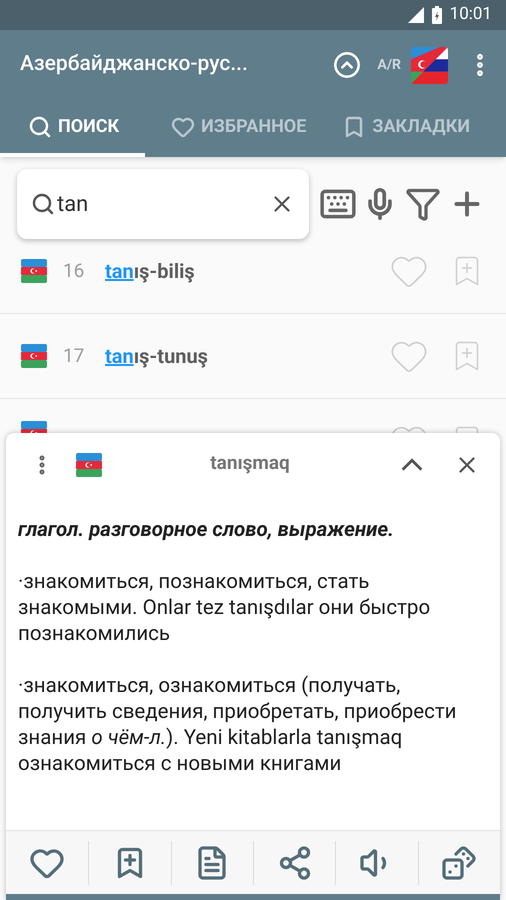 Image resolution: width=506 pixels, height=900 pixels. I want to click on direction-toggle: A/R, so click(389, 65).